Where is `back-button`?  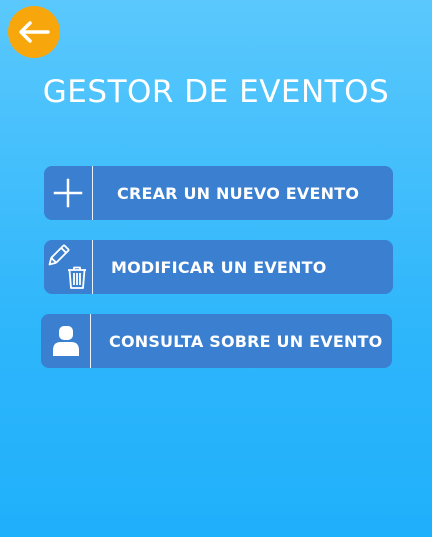 back-button is located at coordinates (34, 32).